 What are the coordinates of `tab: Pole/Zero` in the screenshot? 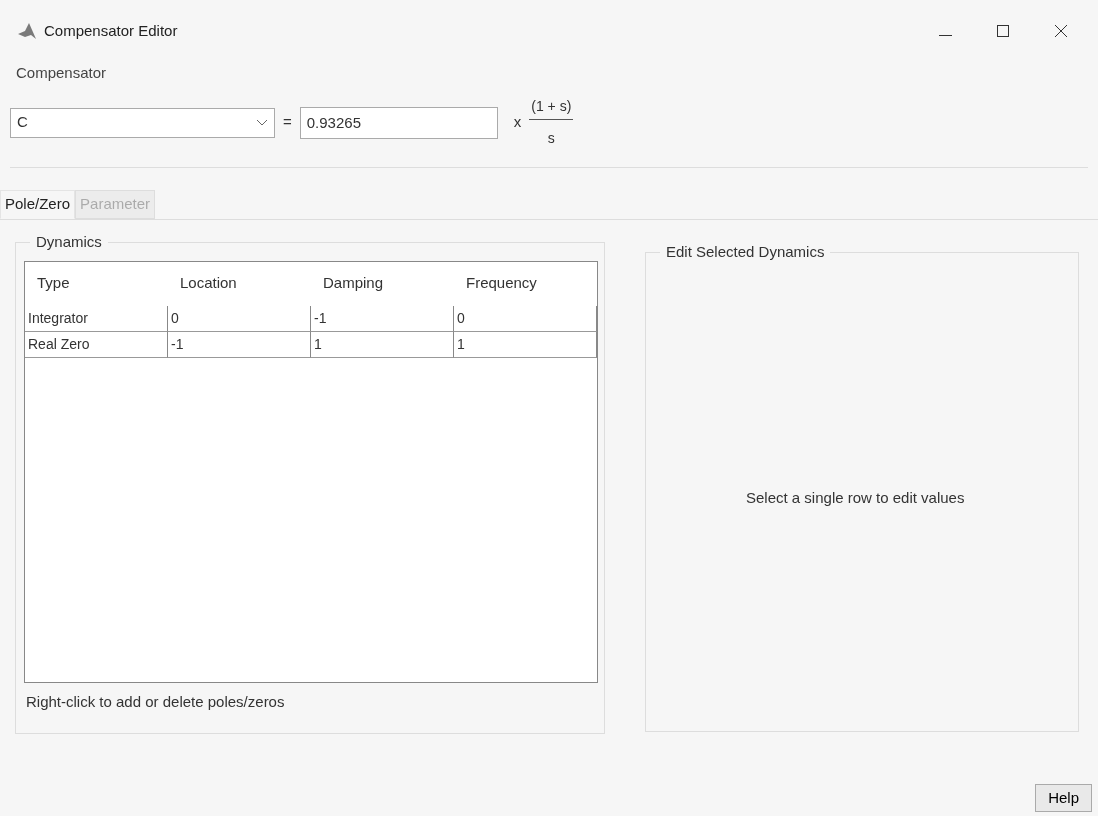 It's located at (38, 204).